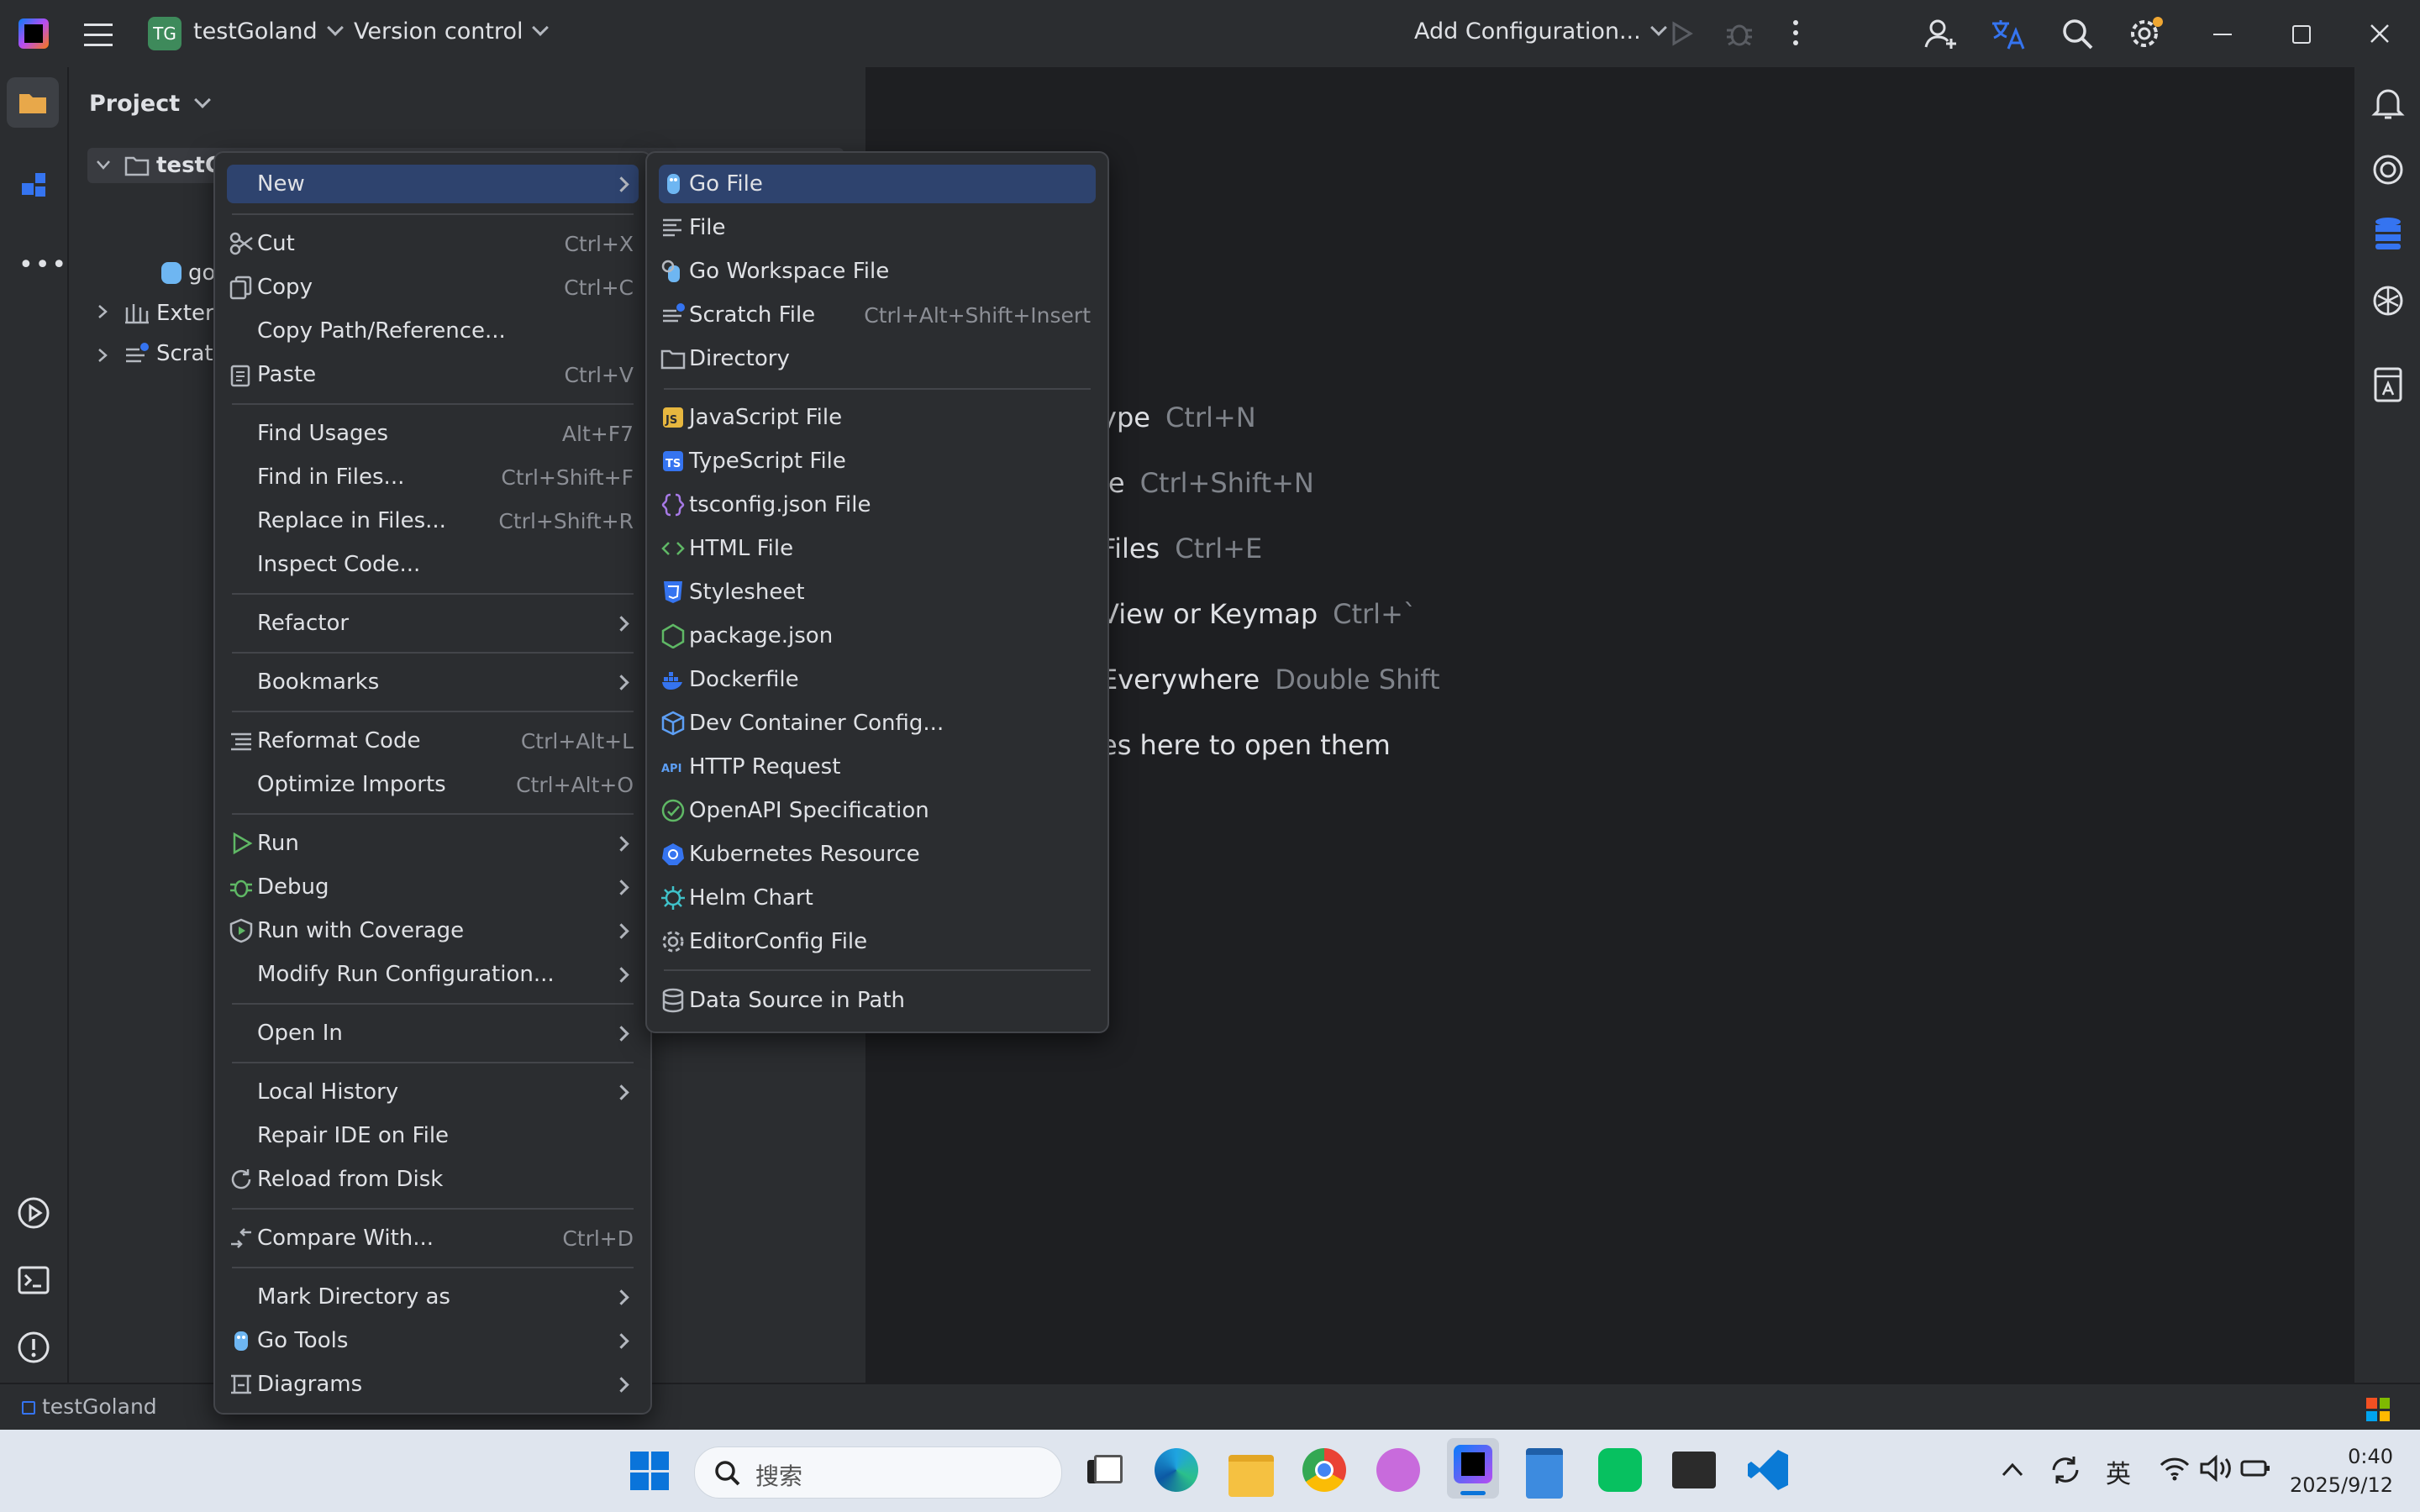 The width and height of the screenshot is (2420, 1512). I want to click on project-switcher: testGoland, so click(267, 31).